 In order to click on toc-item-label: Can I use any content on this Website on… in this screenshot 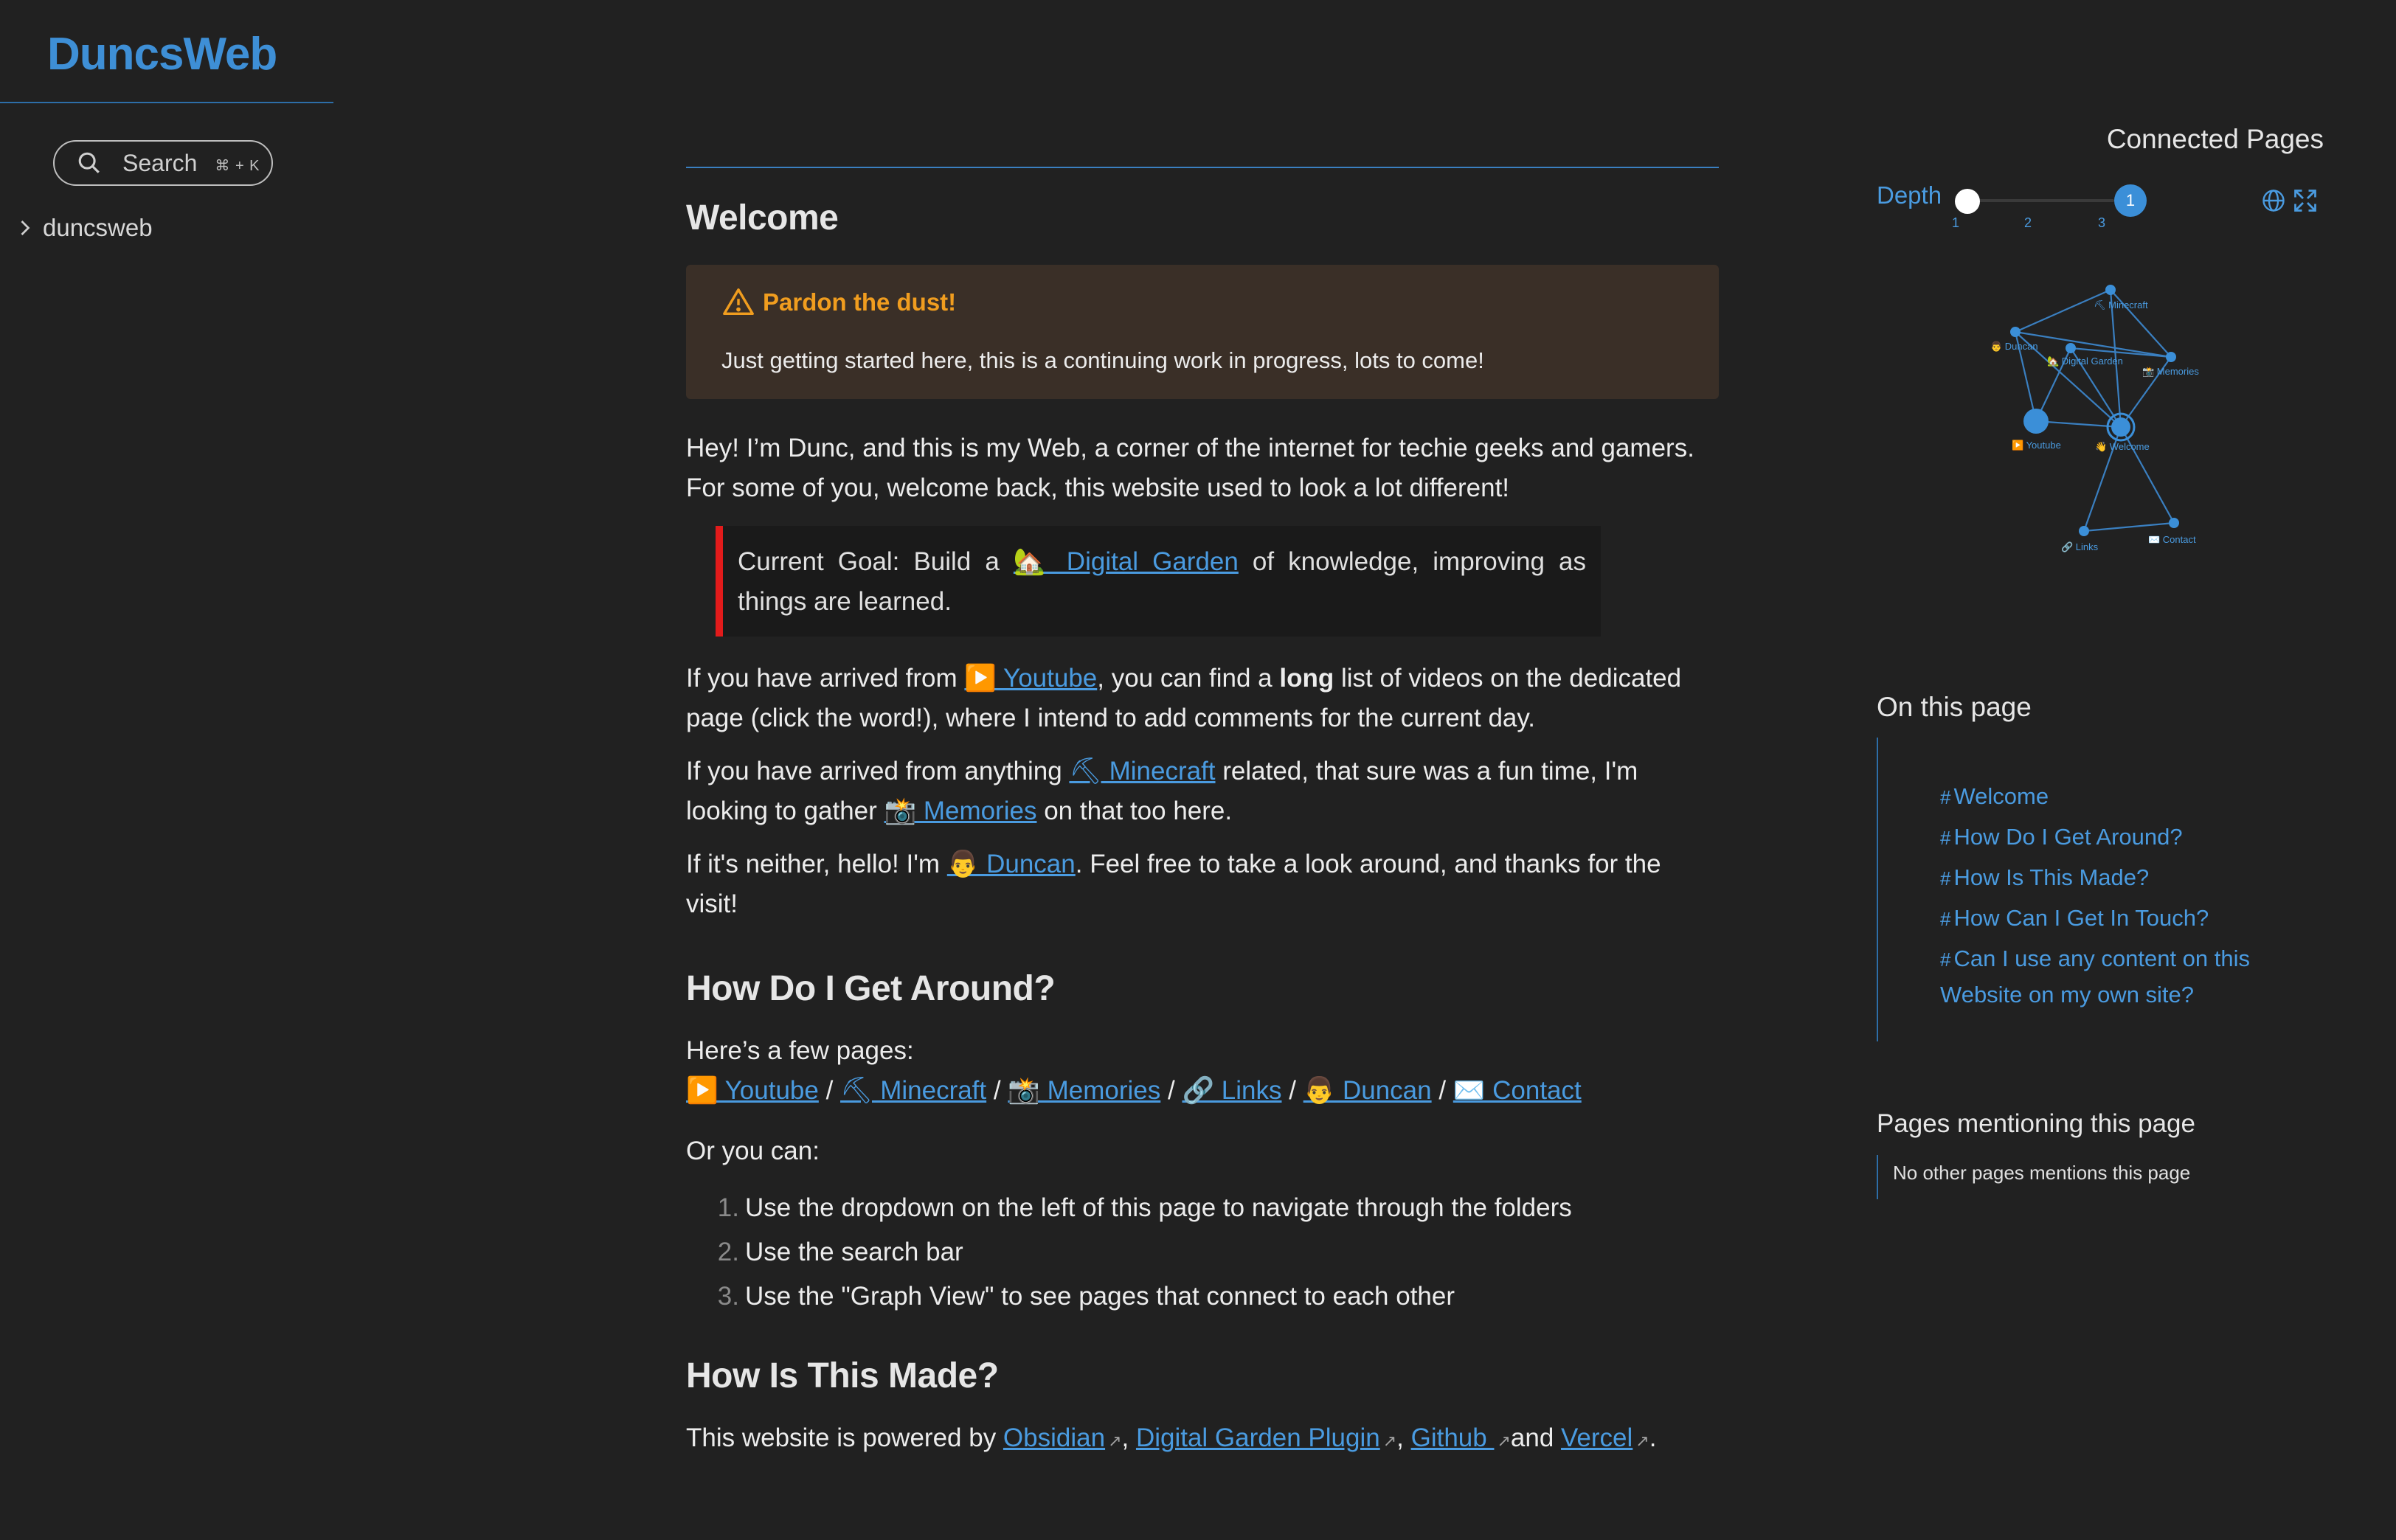, I will do `click(2095, 976)`.